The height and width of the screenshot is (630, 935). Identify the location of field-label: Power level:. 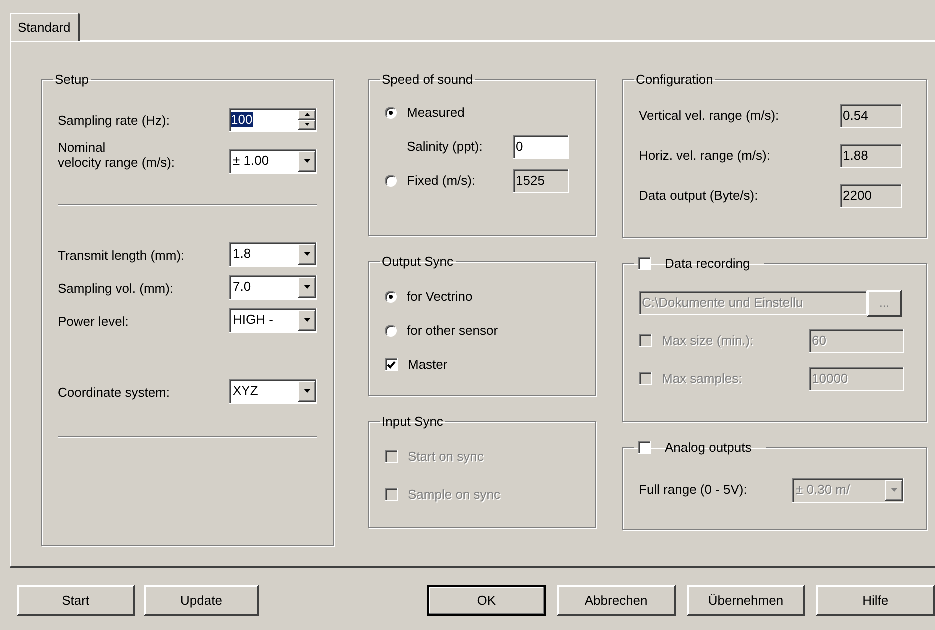
(94, 322).